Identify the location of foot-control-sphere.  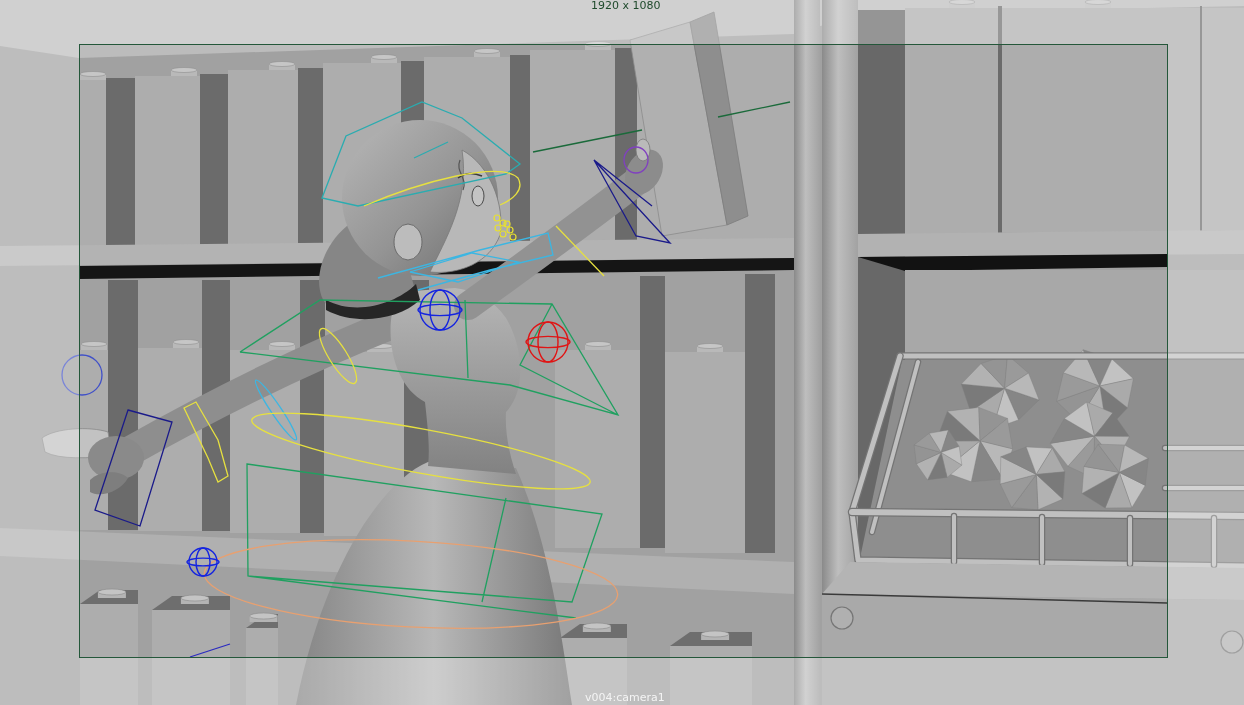
(203, 562).